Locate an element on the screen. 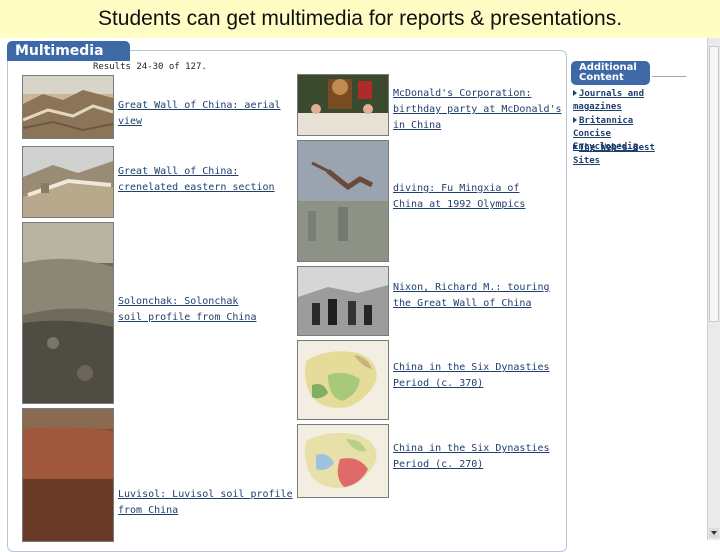  six-dynasties-270-map-image is located at coordinates (343, 461).